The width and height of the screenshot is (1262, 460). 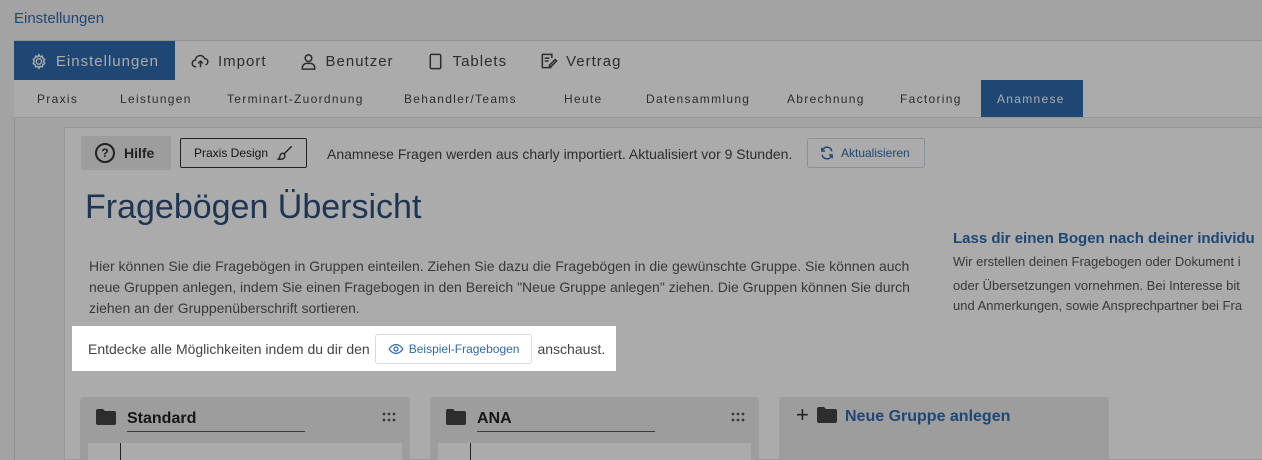 I want to click on plus-icon: +, so click(x=802, y=414).